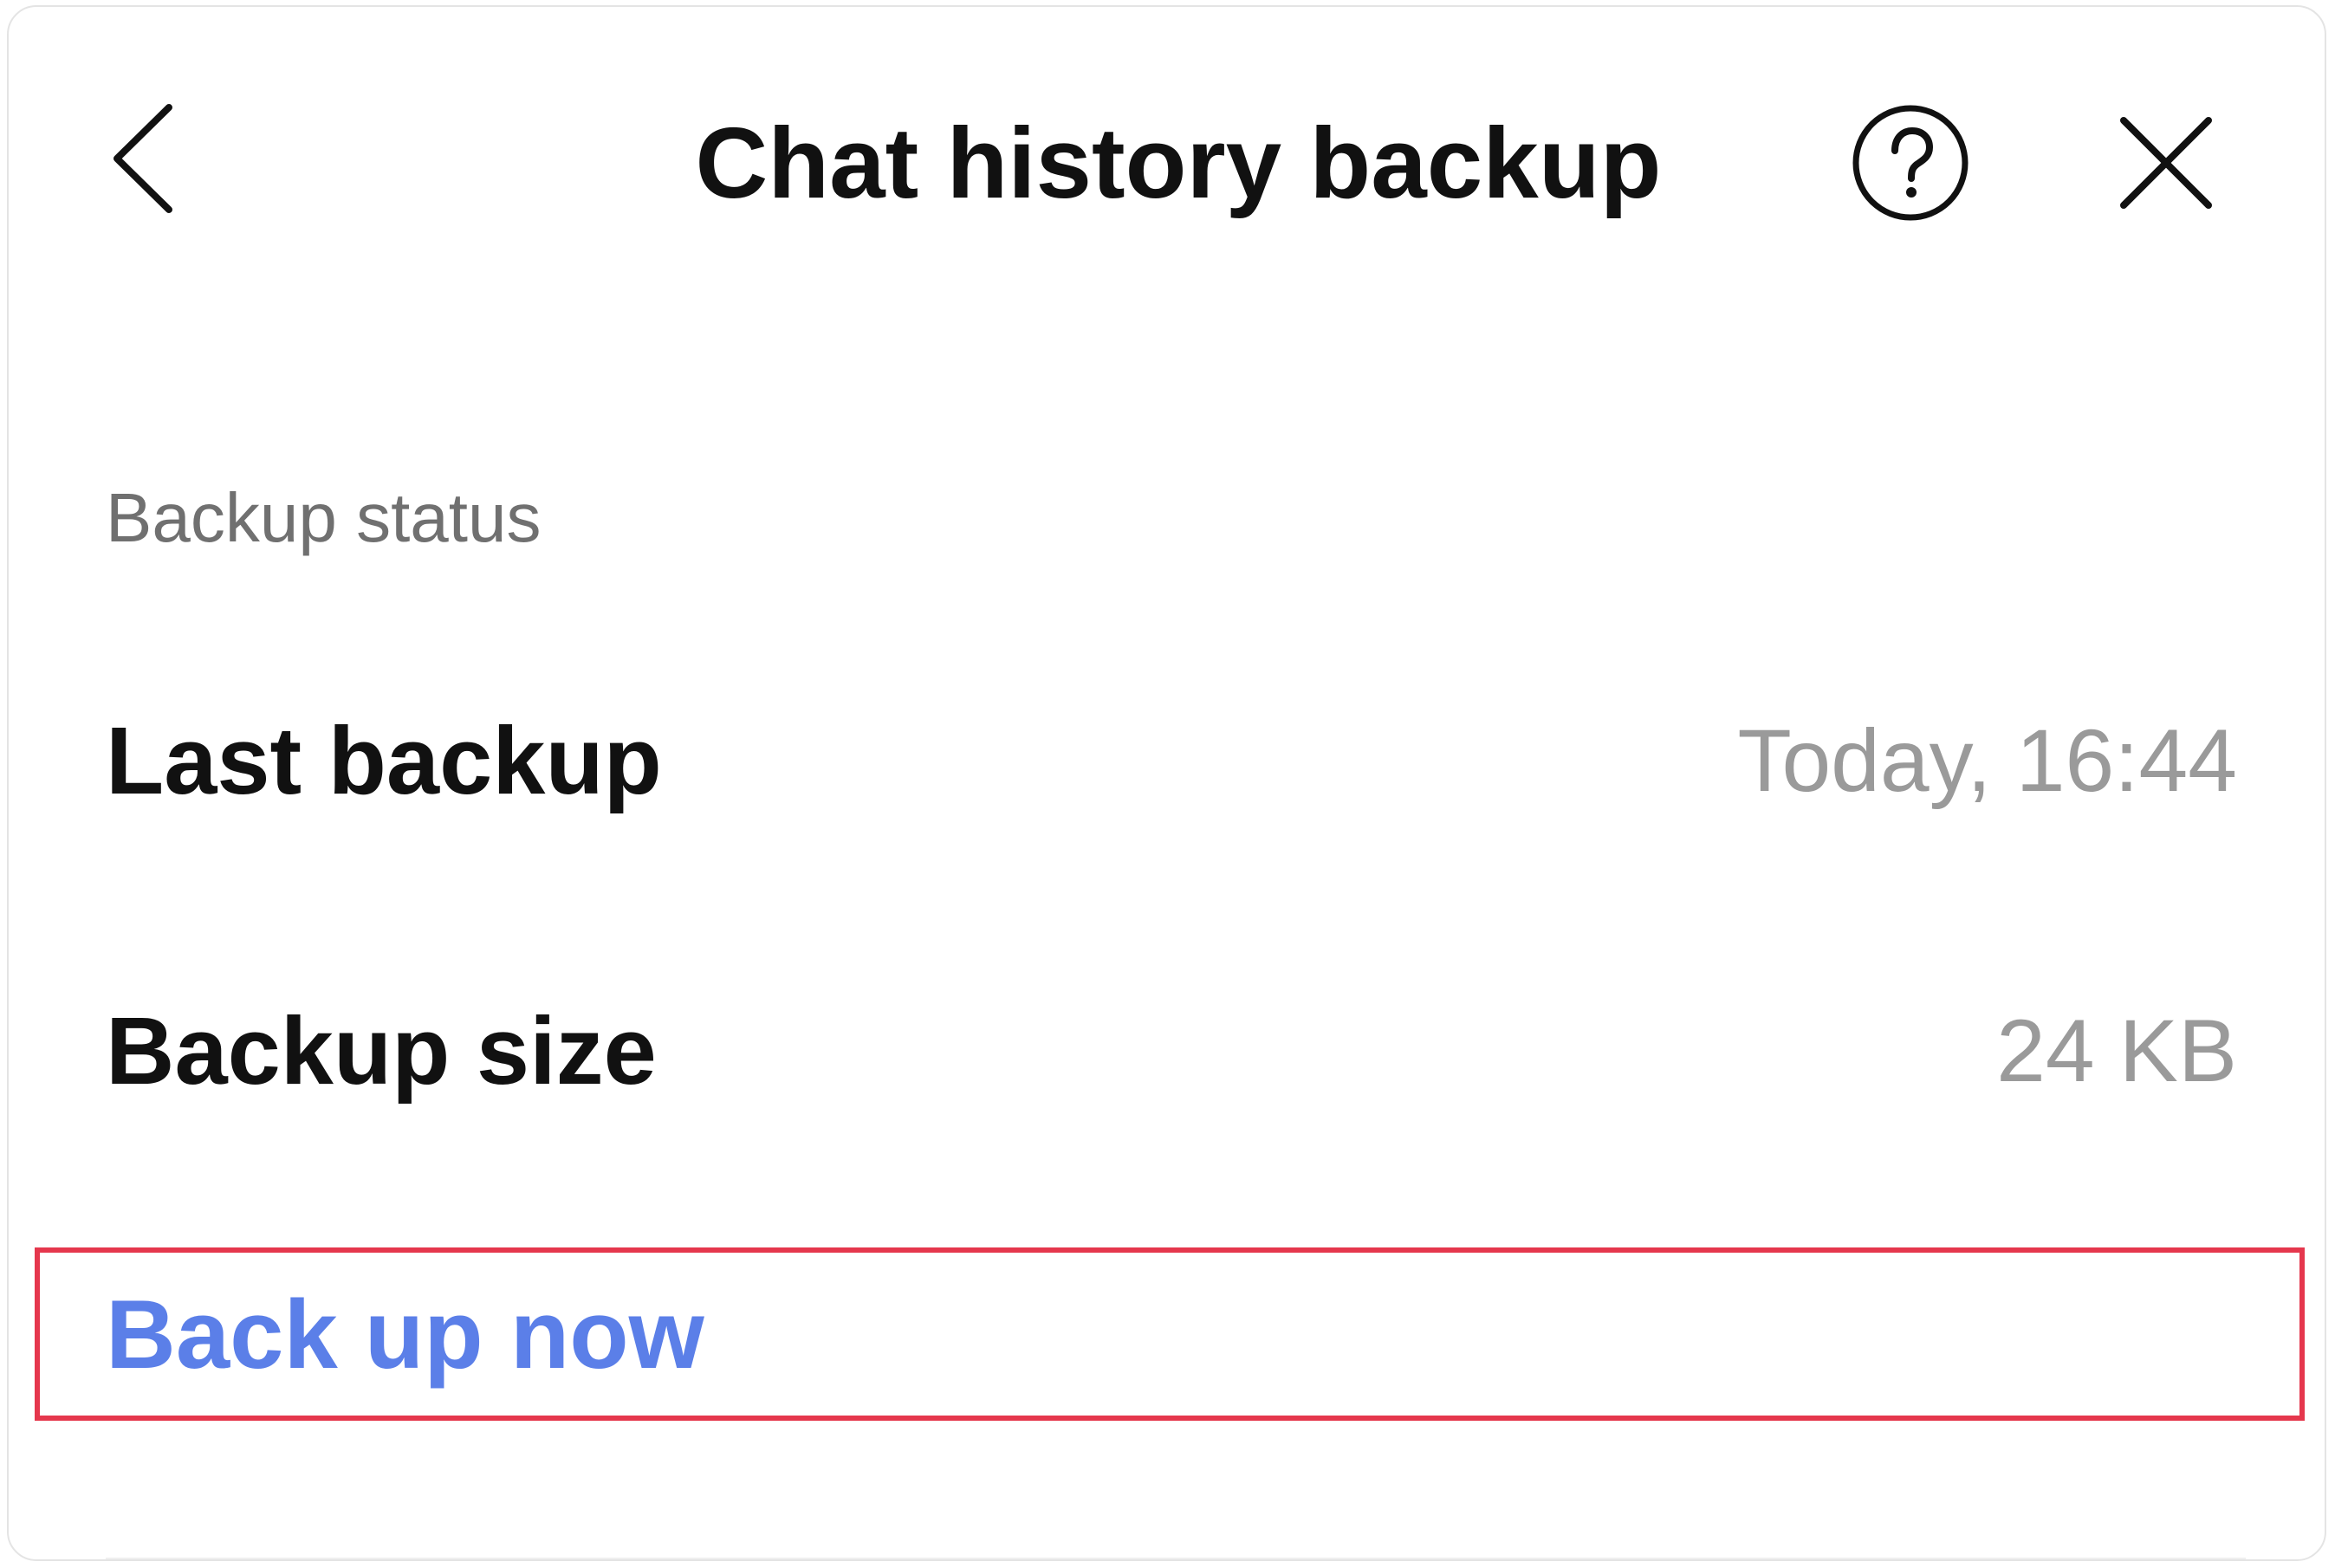 The image size is (2335, 1568). I want to click on help-circle-icon, so click(1910, 163).